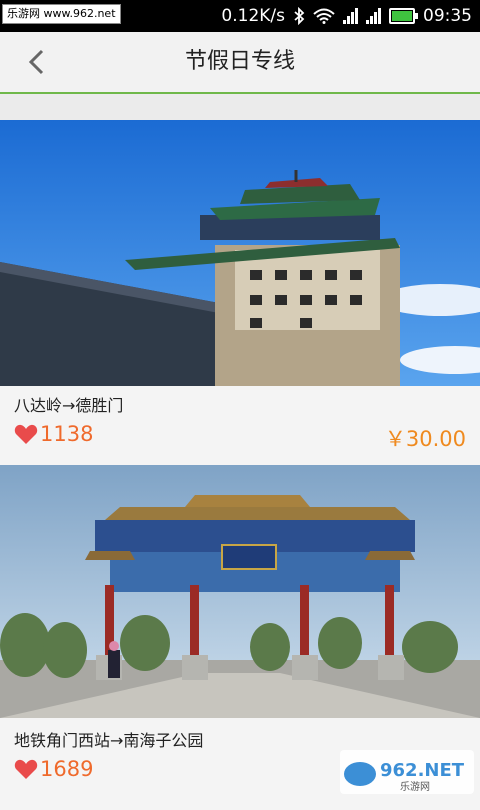  Describe the element at coordinates (425, 439) in the screenshot. I see `price-label: ￥30.00` at that location.